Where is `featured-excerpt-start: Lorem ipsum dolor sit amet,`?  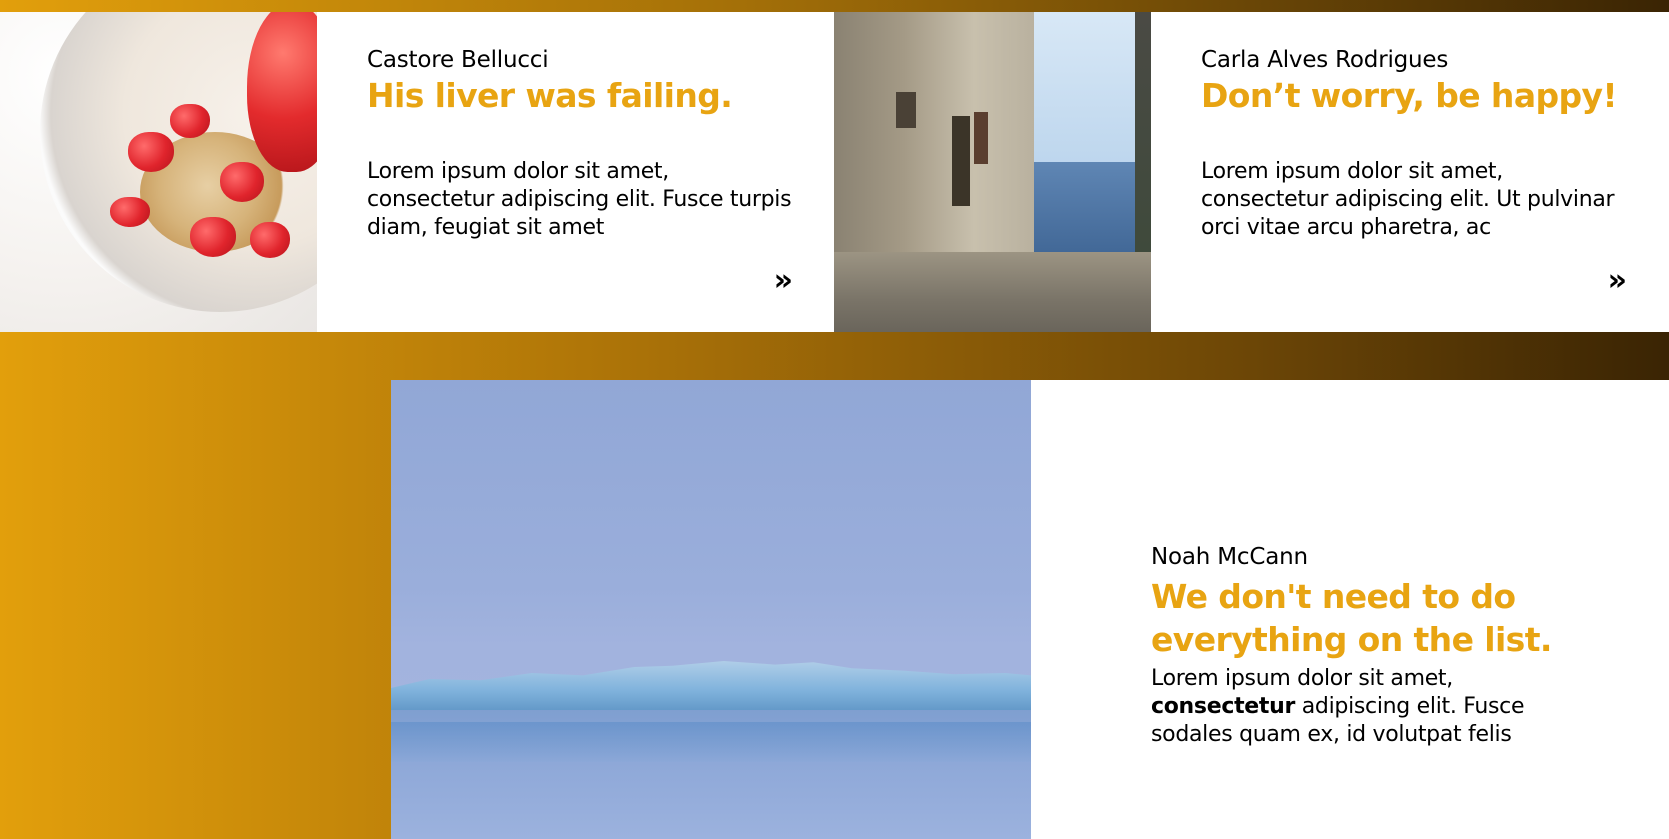 featured-excerpt-start: Lorem ipsum dolor sit amet, is located at coordinates (1302, 678).